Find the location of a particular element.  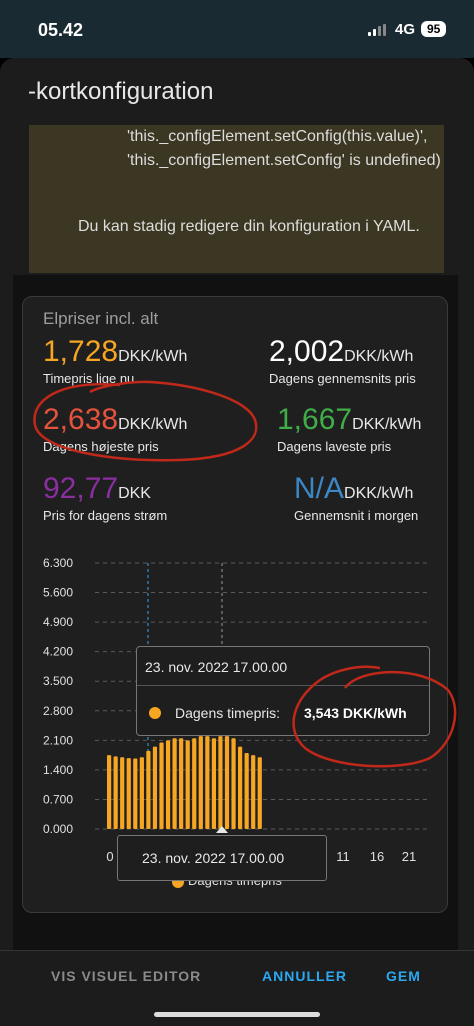

tooltip-series-name: Dagens timepris: is located at coordinates (228, 713).